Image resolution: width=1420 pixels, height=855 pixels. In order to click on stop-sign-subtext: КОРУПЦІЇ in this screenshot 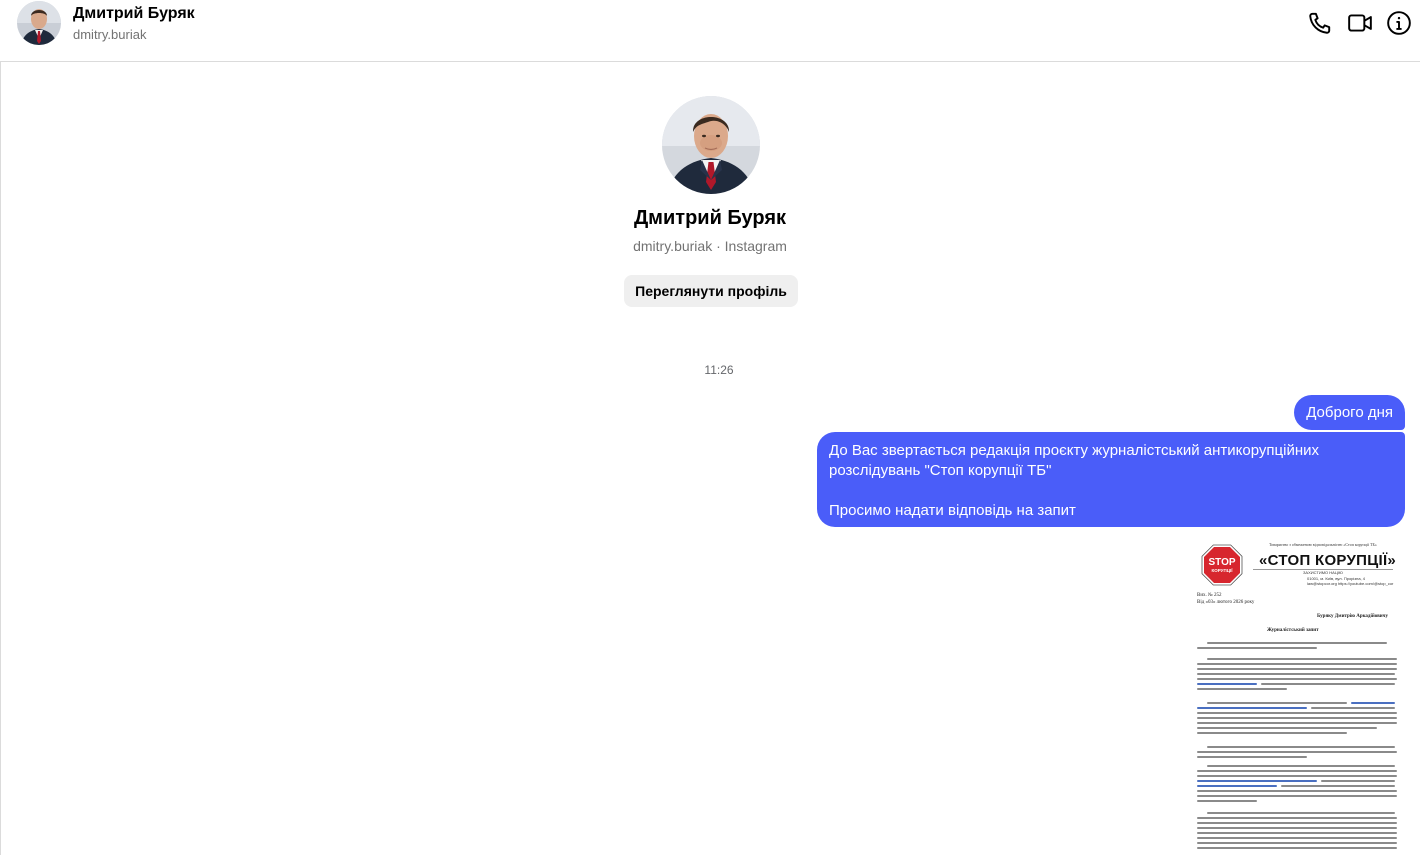, I will do `click(1222, 570)`.